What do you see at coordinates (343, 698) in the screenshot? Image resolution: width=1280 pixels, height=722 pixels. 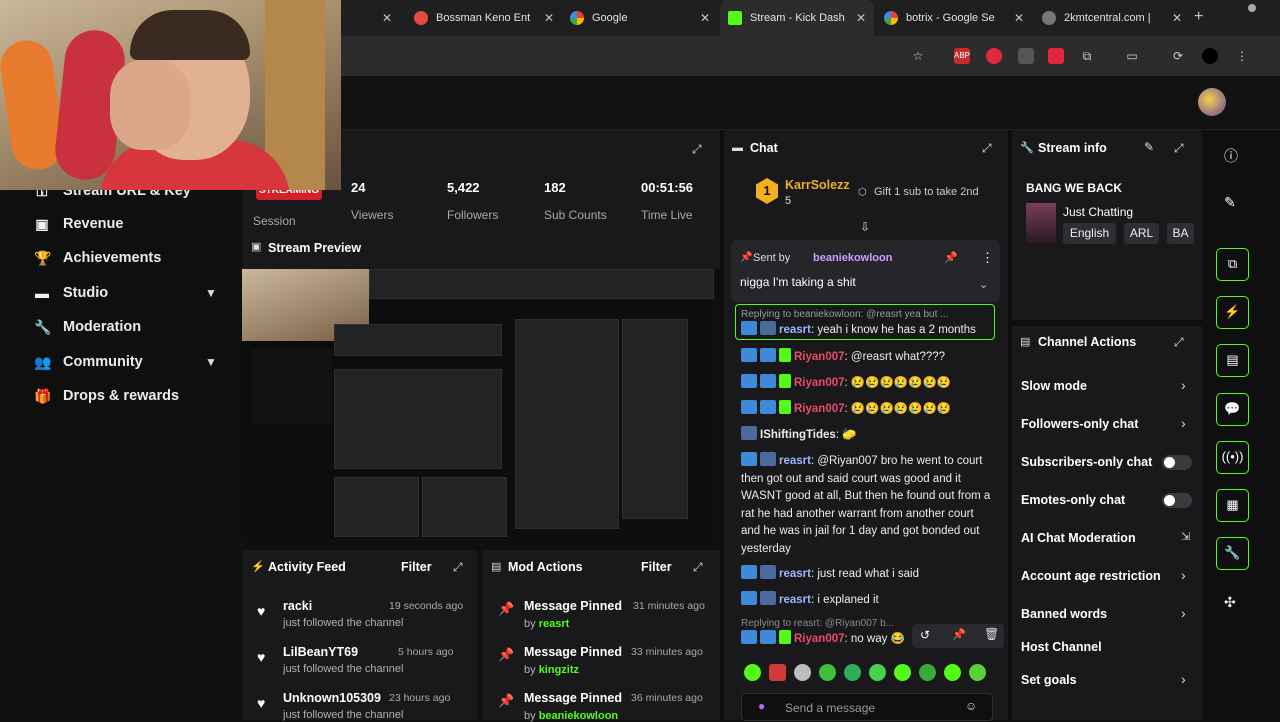 I see `follower-name: Unknown105309` at bounding box center [343, 698].